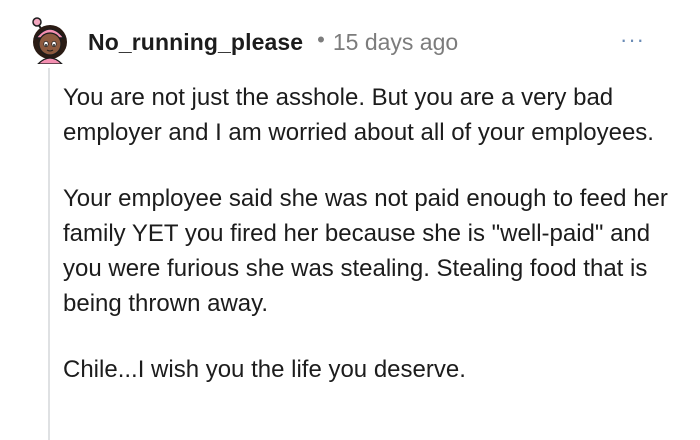  What do you see at coordinates (195, 42) in the screenshot?
I see `username: No_running_please` at bounding box center [195, 42].